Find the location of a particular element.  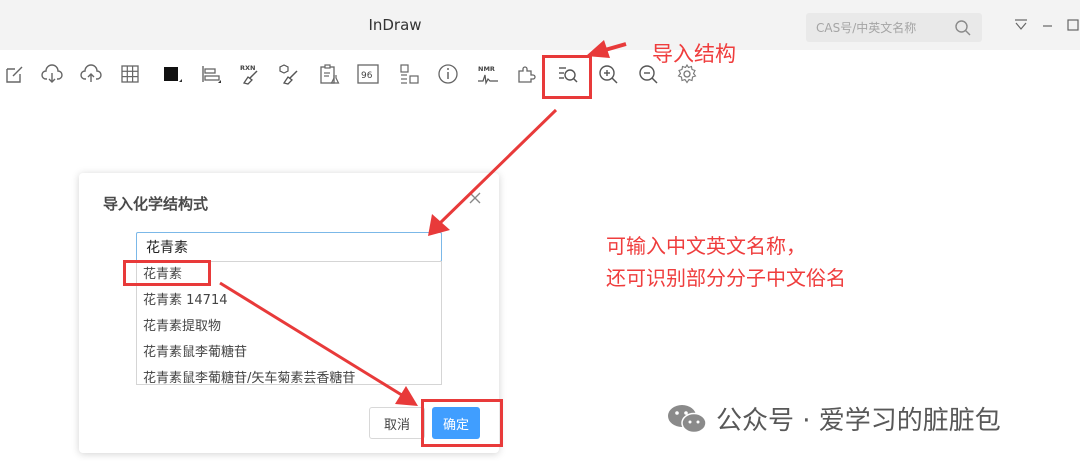

arrow-to-input is located at coordinates (493, 172).